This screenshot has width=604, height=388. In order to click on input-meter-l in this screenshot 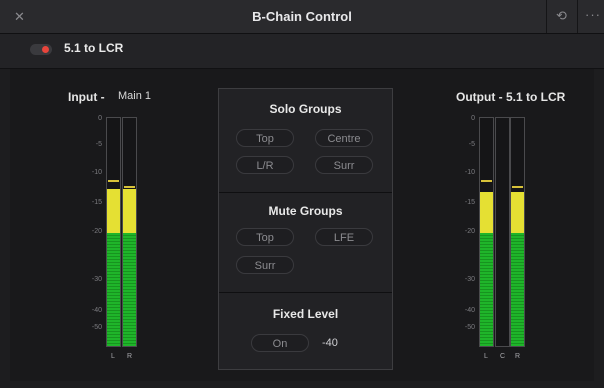, I will do `click(113, 232)`.